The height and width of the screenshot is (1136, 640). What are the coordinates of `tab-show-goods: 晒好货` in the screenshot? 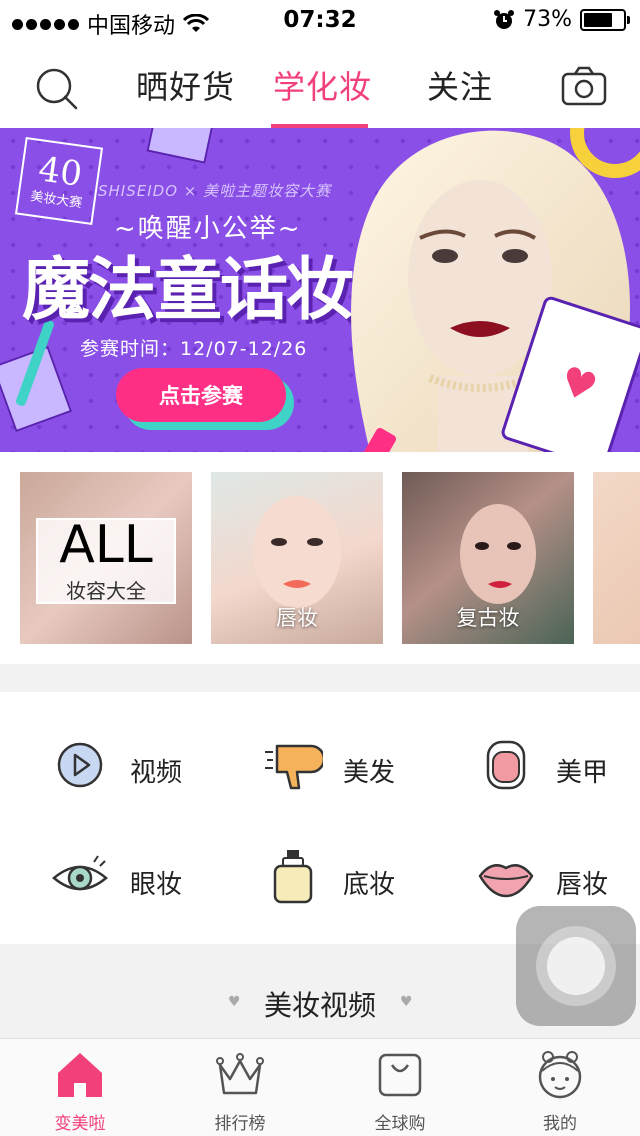 It's located at (185, 85).